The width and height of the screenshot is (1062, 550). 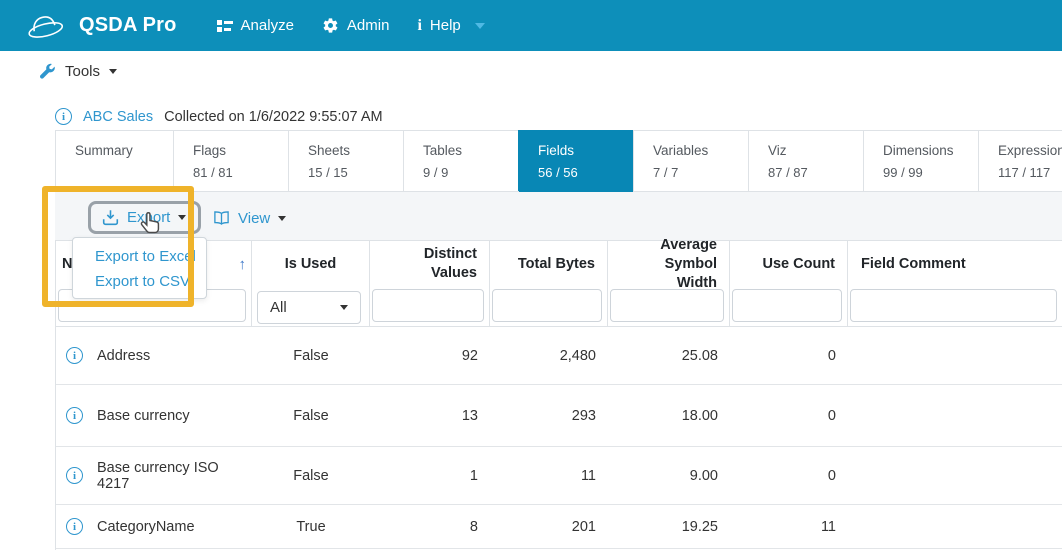 I want to click on field-name: Base currency, so click(x=143, y=415).